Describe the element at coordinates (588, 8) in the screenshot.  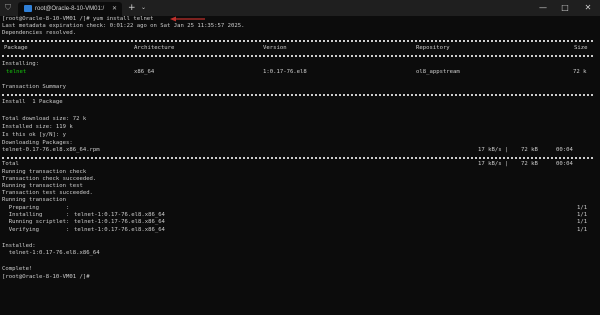
I see `close-button: ✕` at that location.